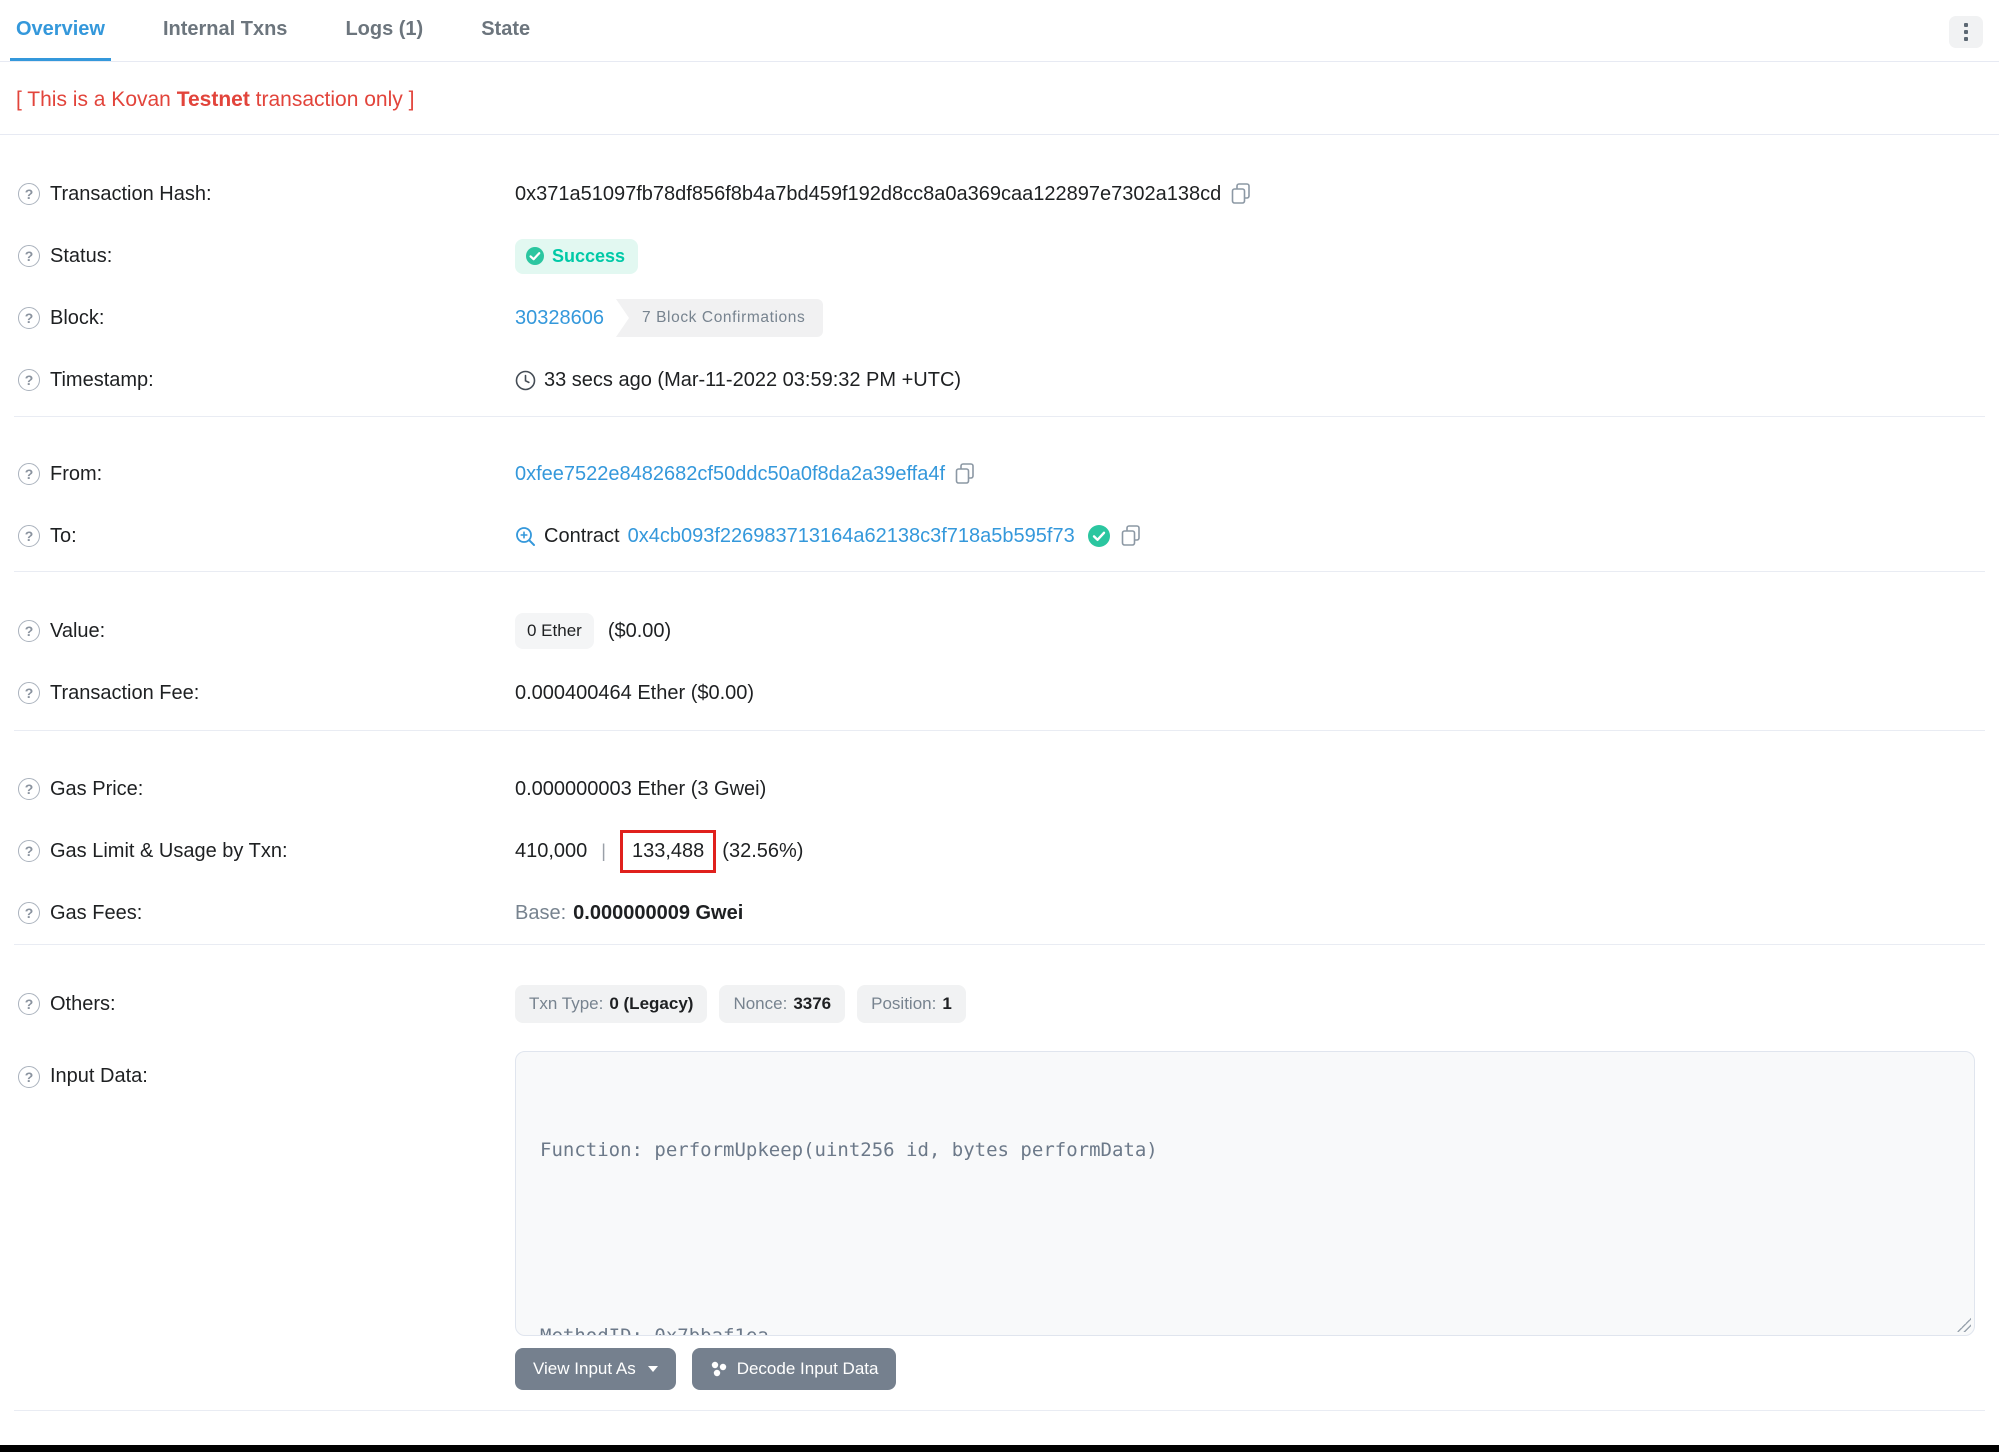  Describe the element at coordinates (97, 788) in the screenshot. I see `gas-price-label: Gas Price:` at that location.